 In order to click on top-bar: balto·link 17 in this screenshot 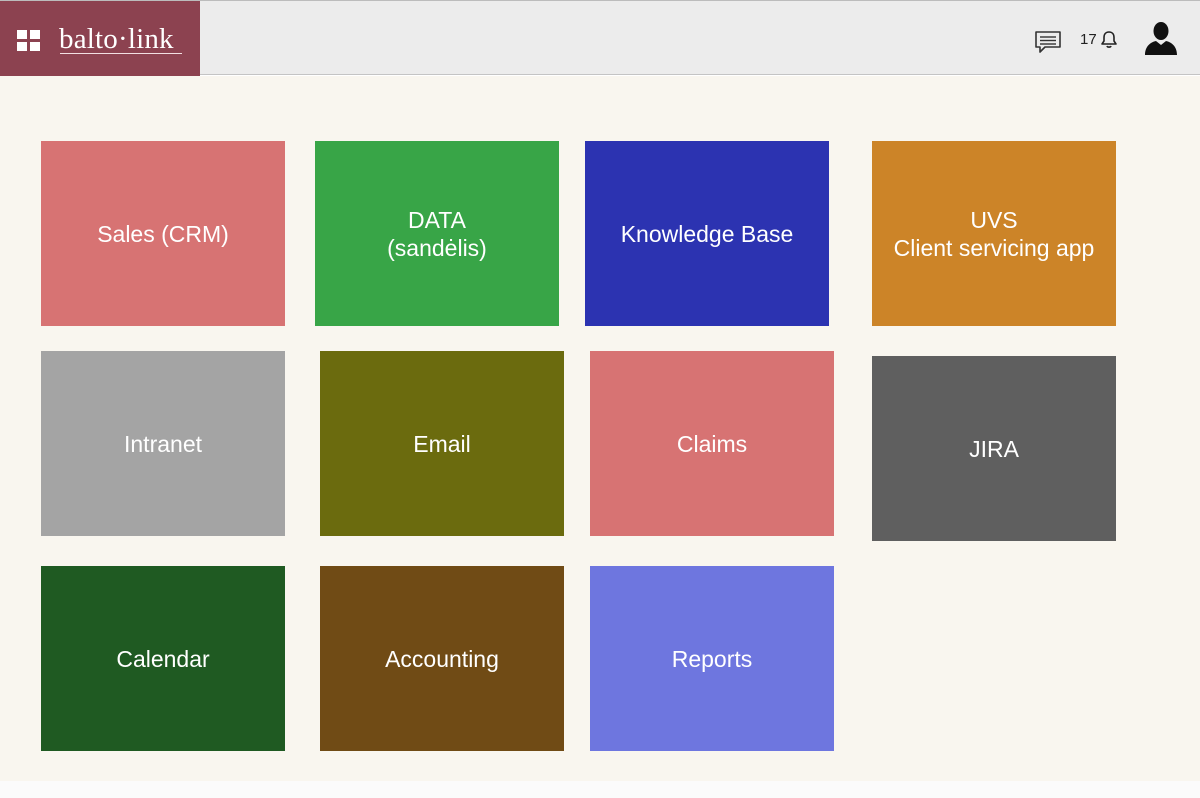, I will do `click(600, 38)`.